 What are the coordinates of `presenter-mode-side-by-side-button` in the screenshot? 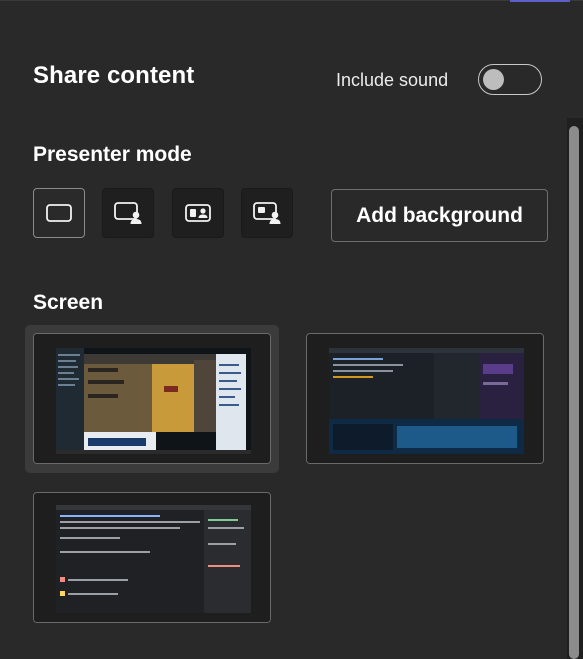 It's located at (198, 213).